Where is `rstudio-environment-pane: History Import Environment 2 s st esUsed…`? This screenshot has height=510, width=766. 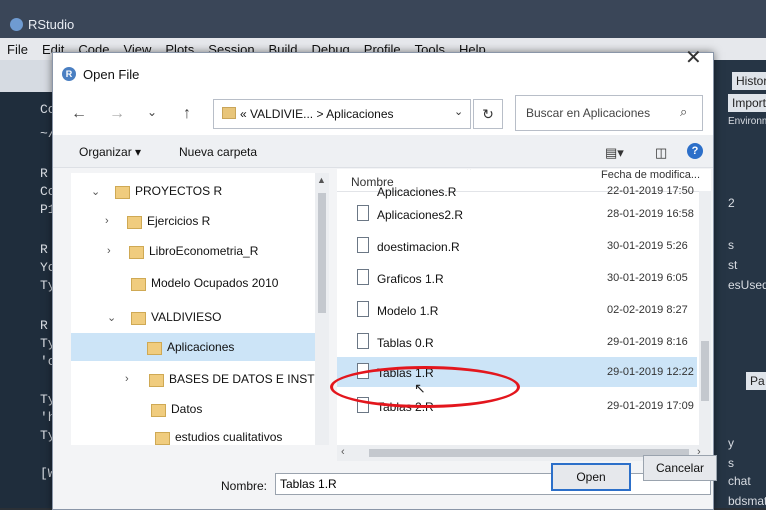
rstudio-environment-pane: History Import Environment 2 s st esUsed… is located at coordinates (736, 284).